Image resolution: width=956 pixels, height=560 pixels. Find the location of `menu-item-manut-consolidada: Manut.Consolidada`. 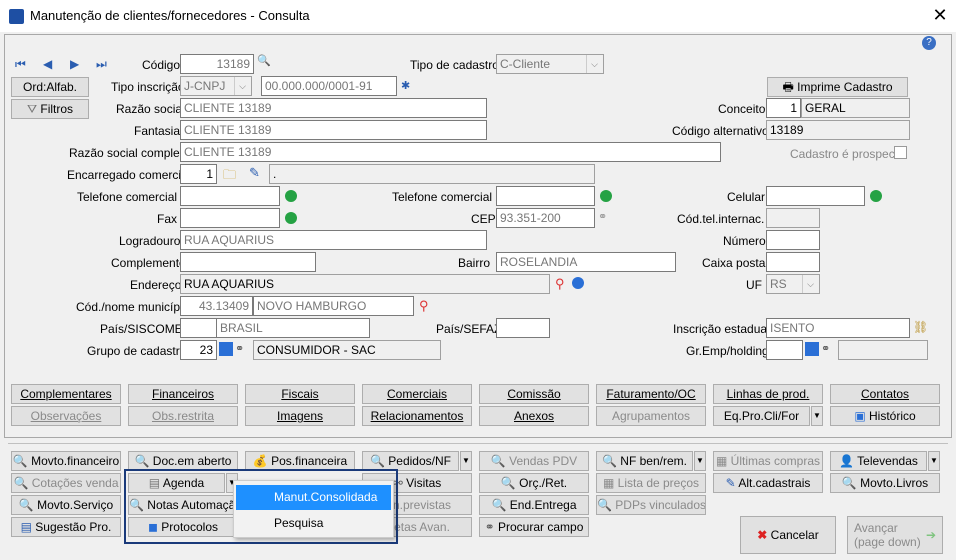

menu-item-manut-consolidada: Manut.Consolidada is located at coordinates (313, 497).